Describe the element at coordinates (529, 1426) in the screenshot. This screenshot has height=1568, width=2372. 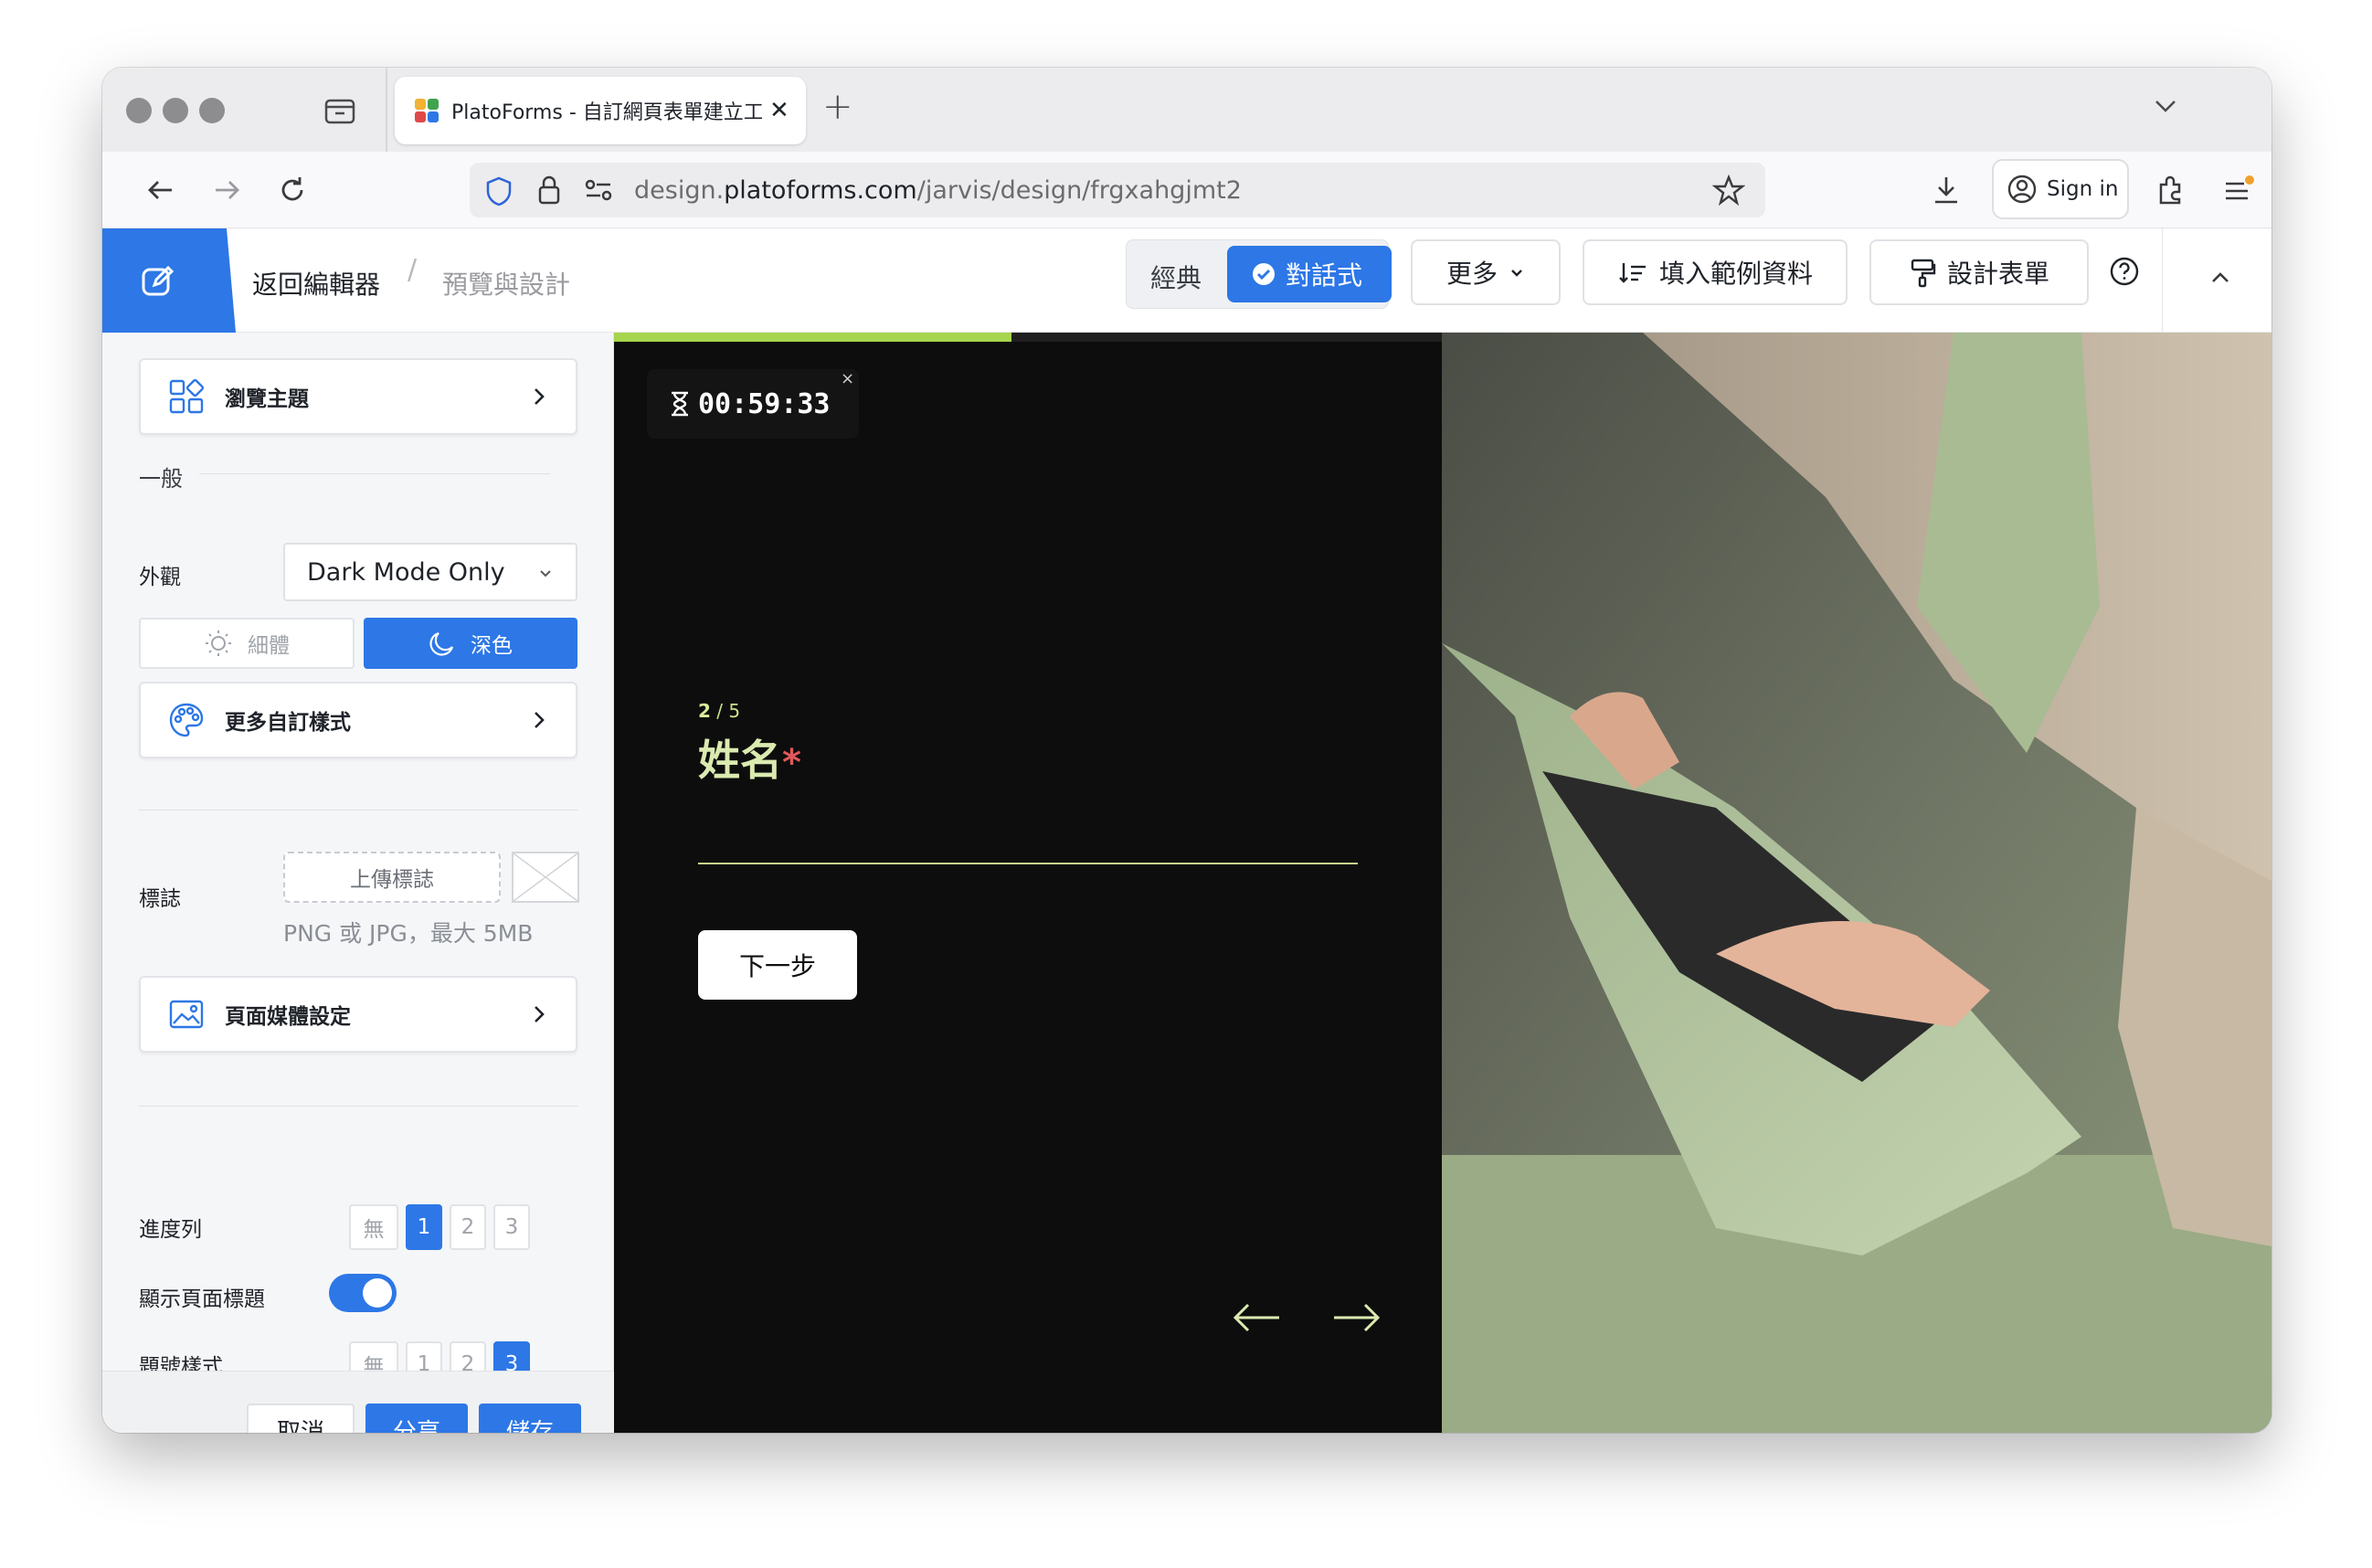
I see `save-label: 儲存` at that location.